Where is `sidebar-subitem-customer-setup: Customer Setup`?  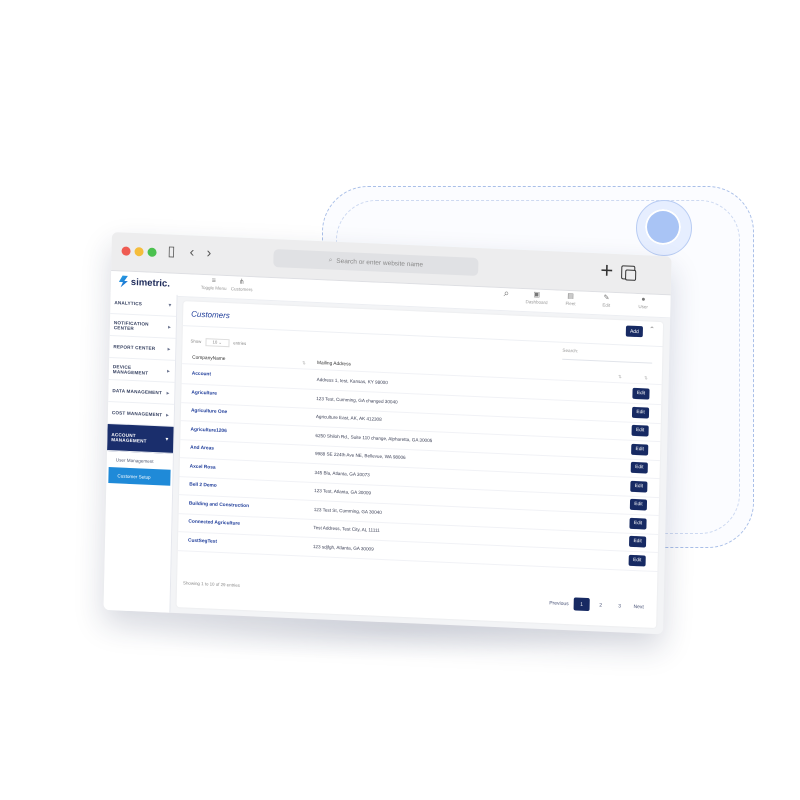 sidebar-subitem-customer-setup: Customer Setup is located at coordinates (139, 476).